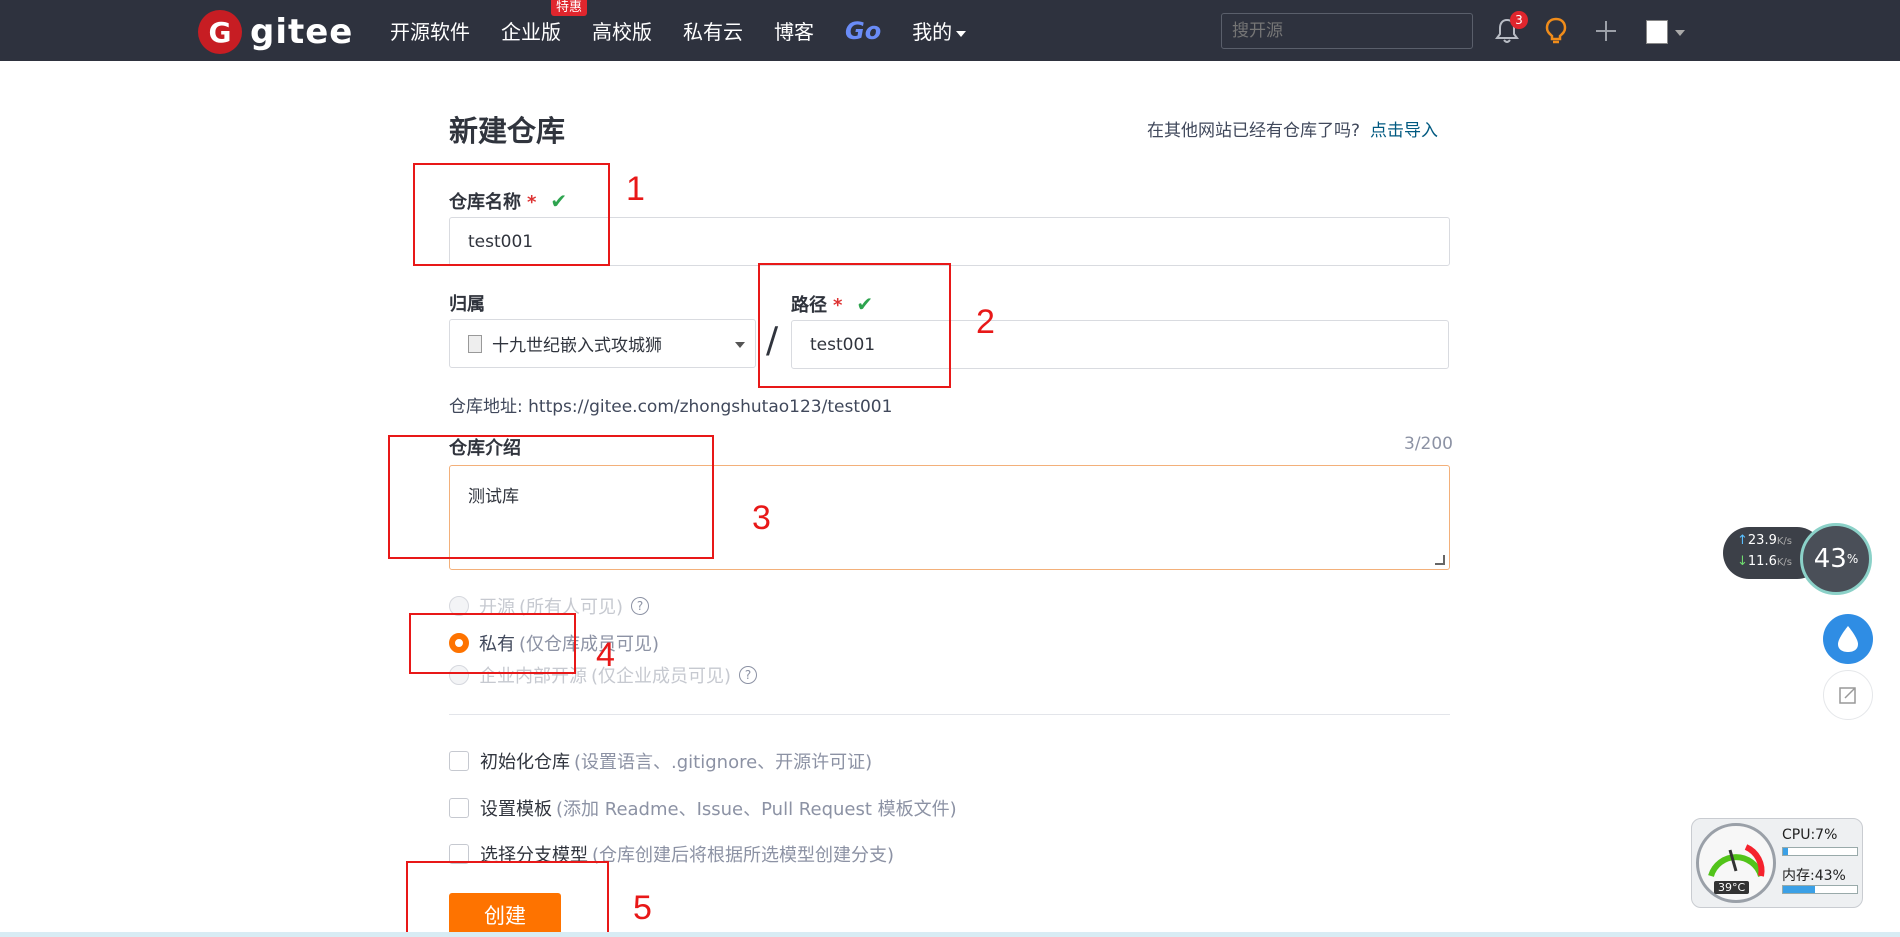 The width and height of the screenshot is (1900, 937). I want to click on memory-bar, so click(1820, 889).